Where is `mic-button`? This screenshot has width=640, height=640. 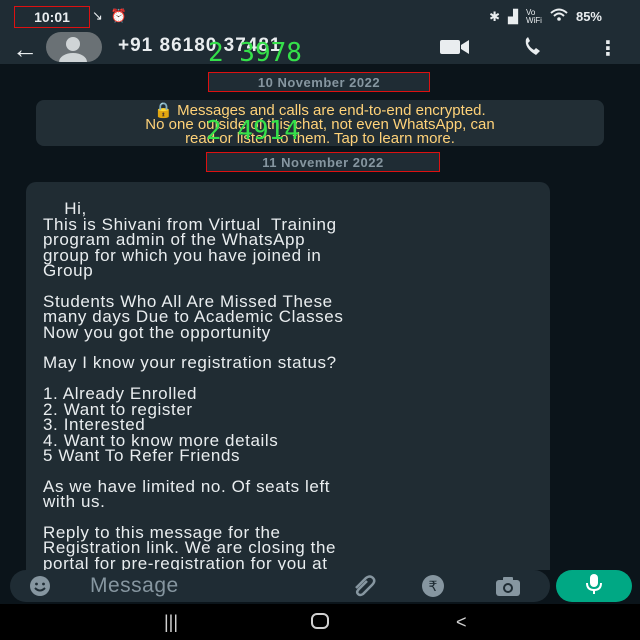 mic-button is located at coordinates (594, 586).